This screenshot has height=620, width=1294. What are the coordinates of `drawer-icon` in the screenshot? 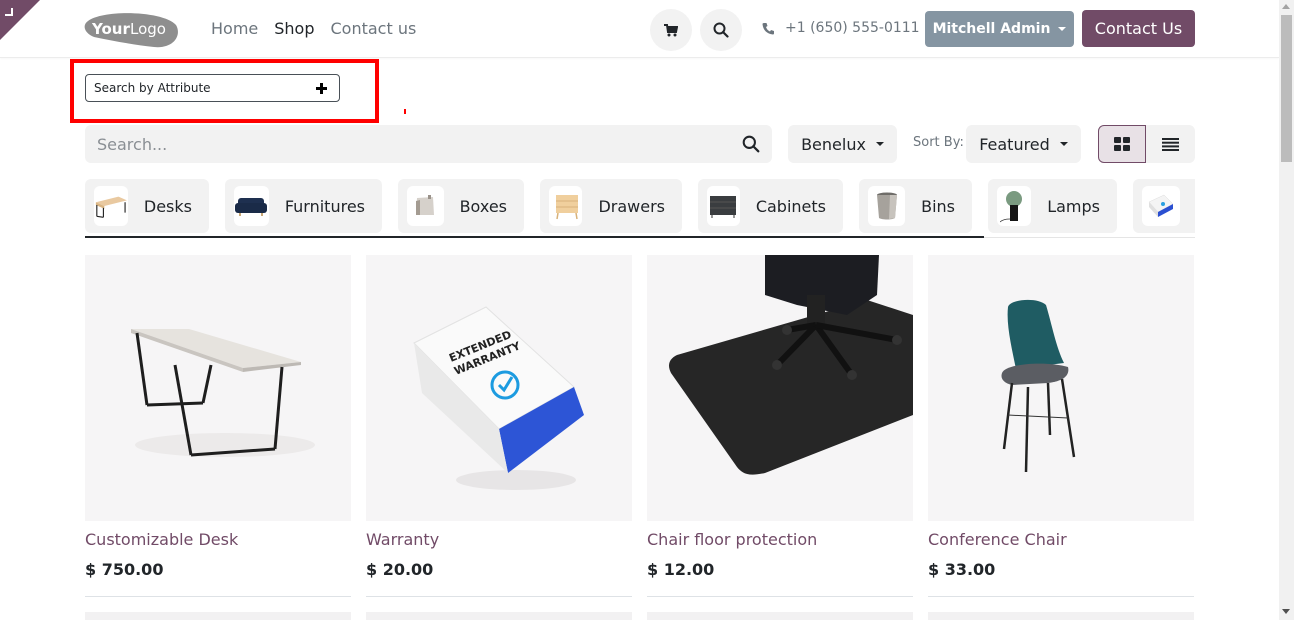 It's located at (566, 207).